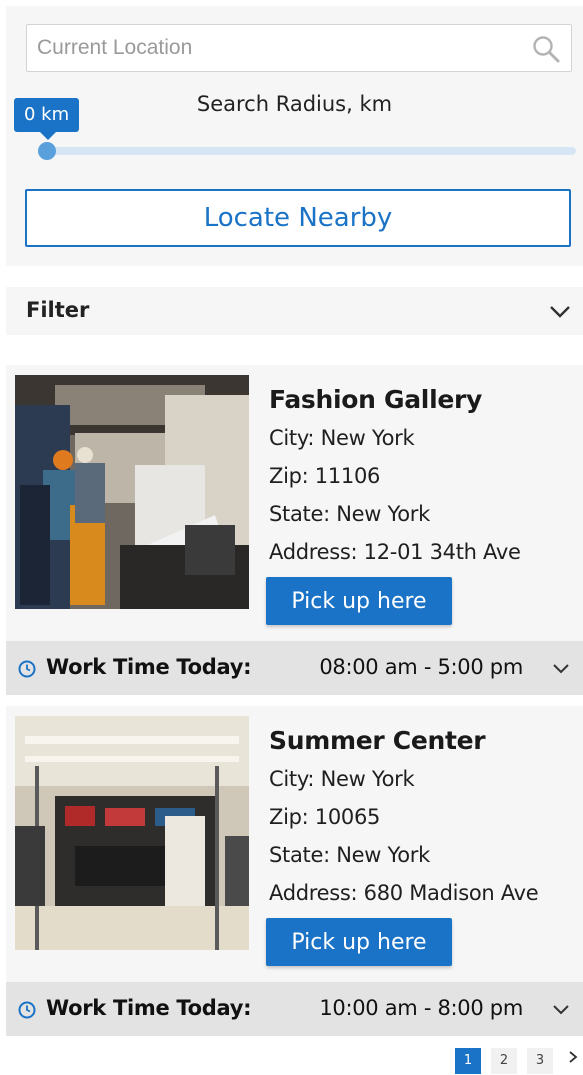 This screenshot has height=1075, width=583. Describe the element at coordinates (421, 667) in the screenshot. I see `work-time-hours: 08:00 am - 5:00 pm` at that location.